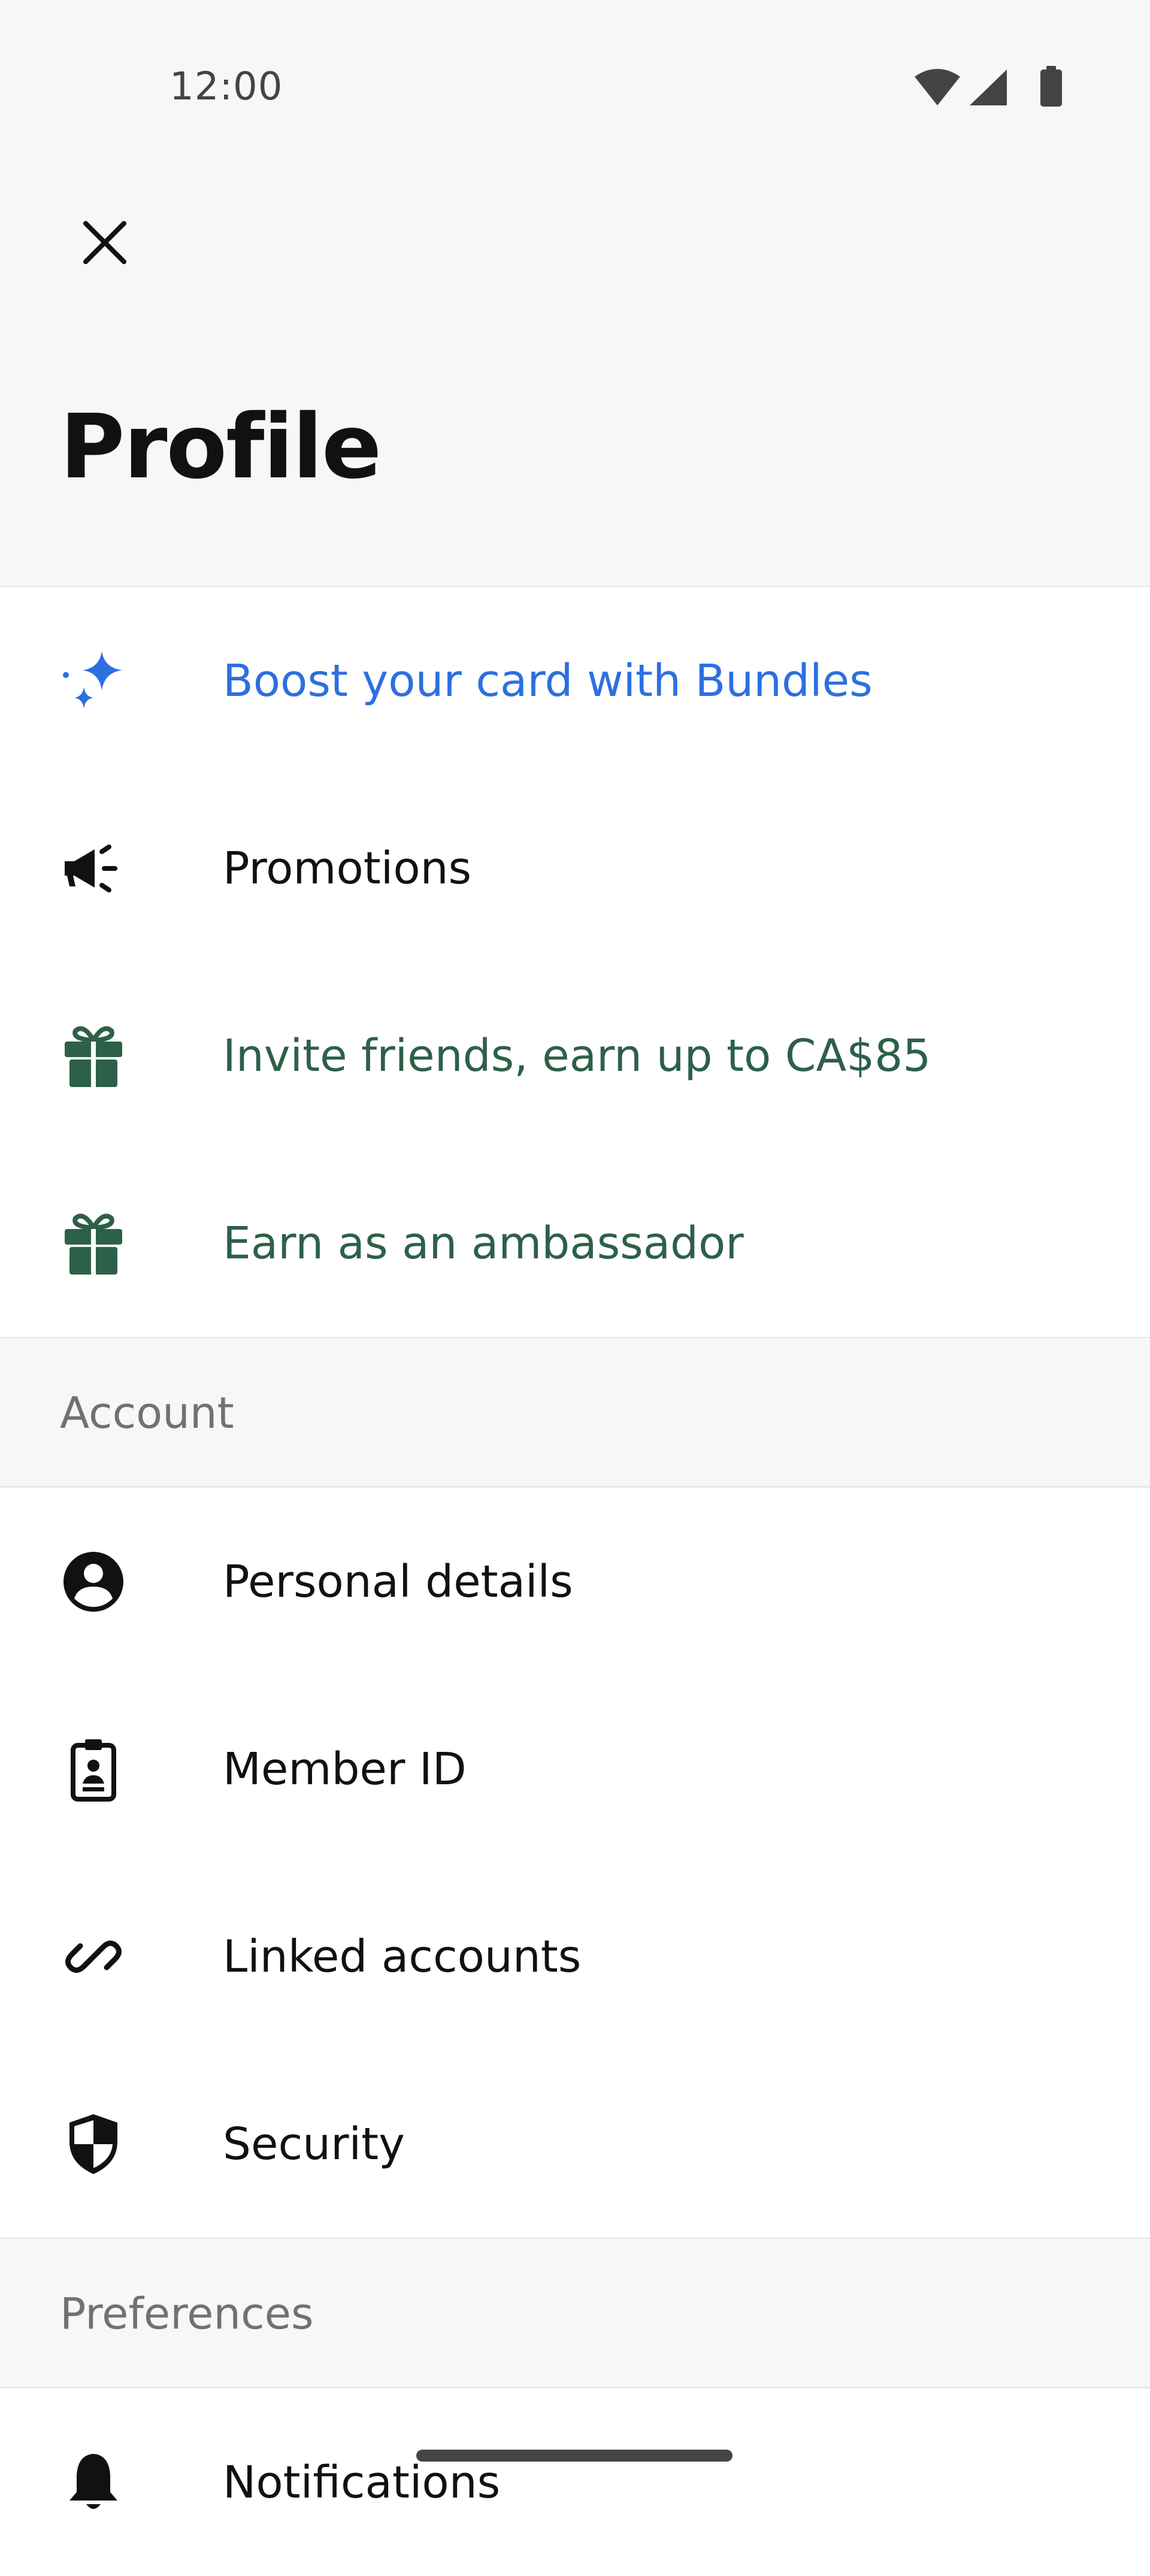 This screenshot has height=2576, width=1150. I want to click on wifi-icon, so click(937, 87).